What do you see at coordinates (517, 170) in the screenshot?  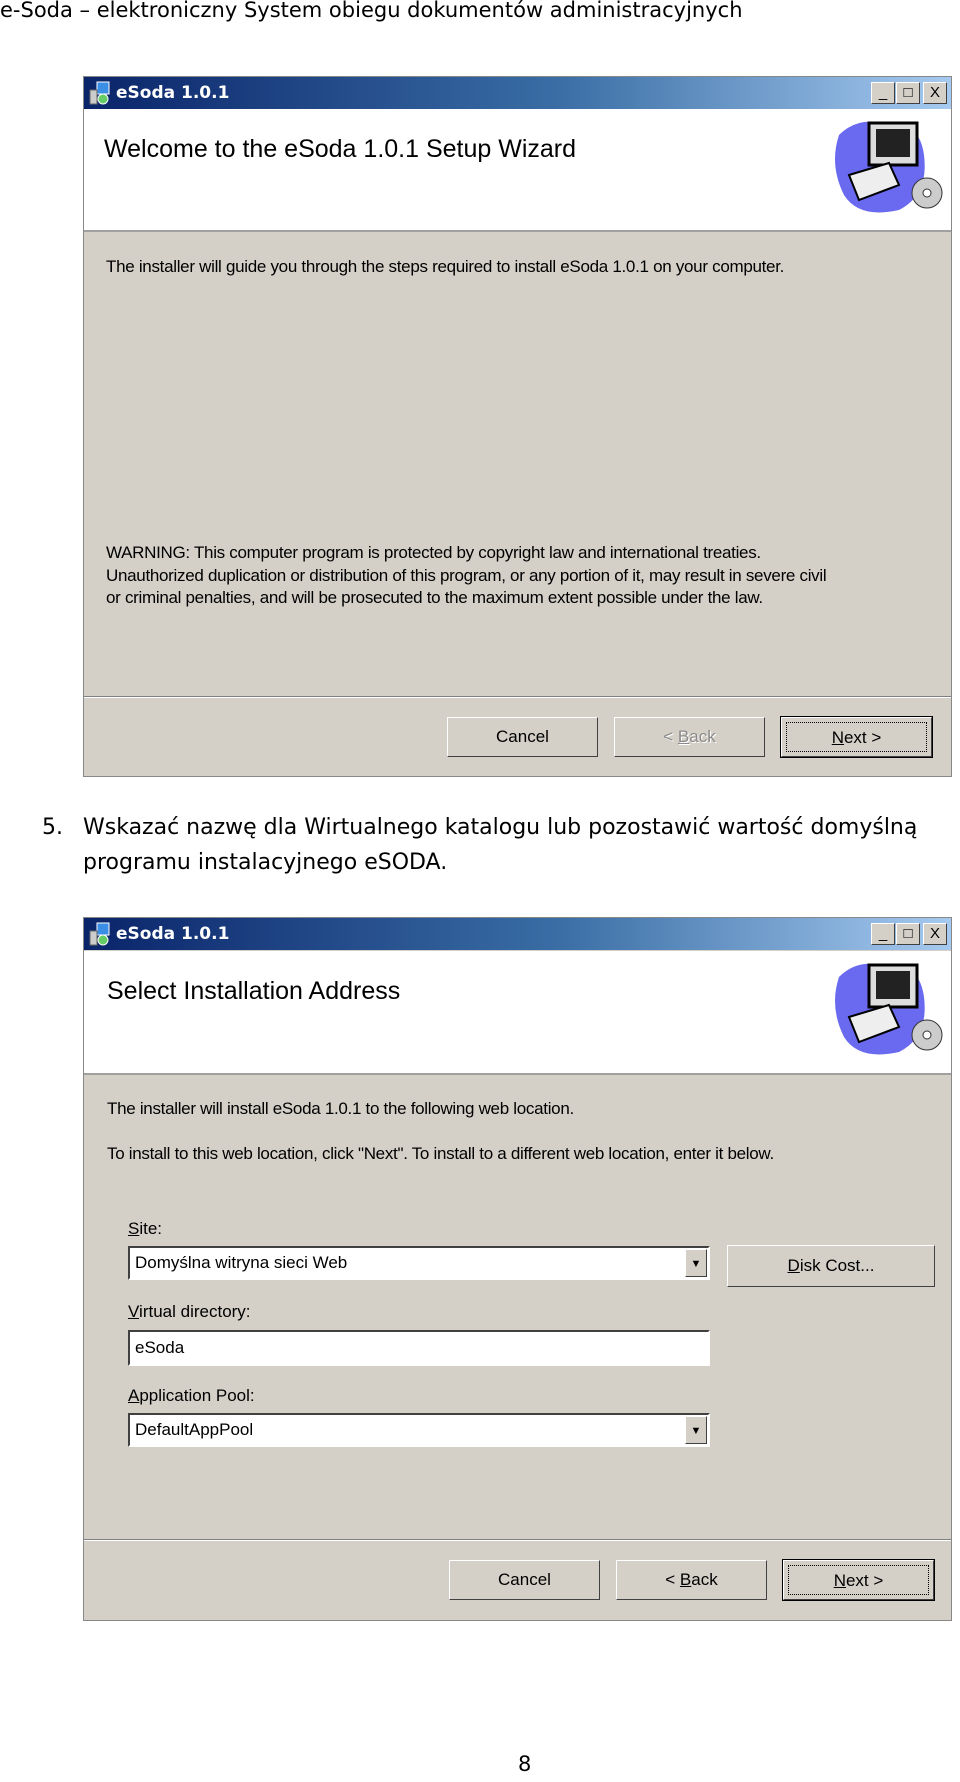 I see `wizard-header: Welcome to the eSoda 1.0.1 Setup Wizard` at bounding box center [517, 170].